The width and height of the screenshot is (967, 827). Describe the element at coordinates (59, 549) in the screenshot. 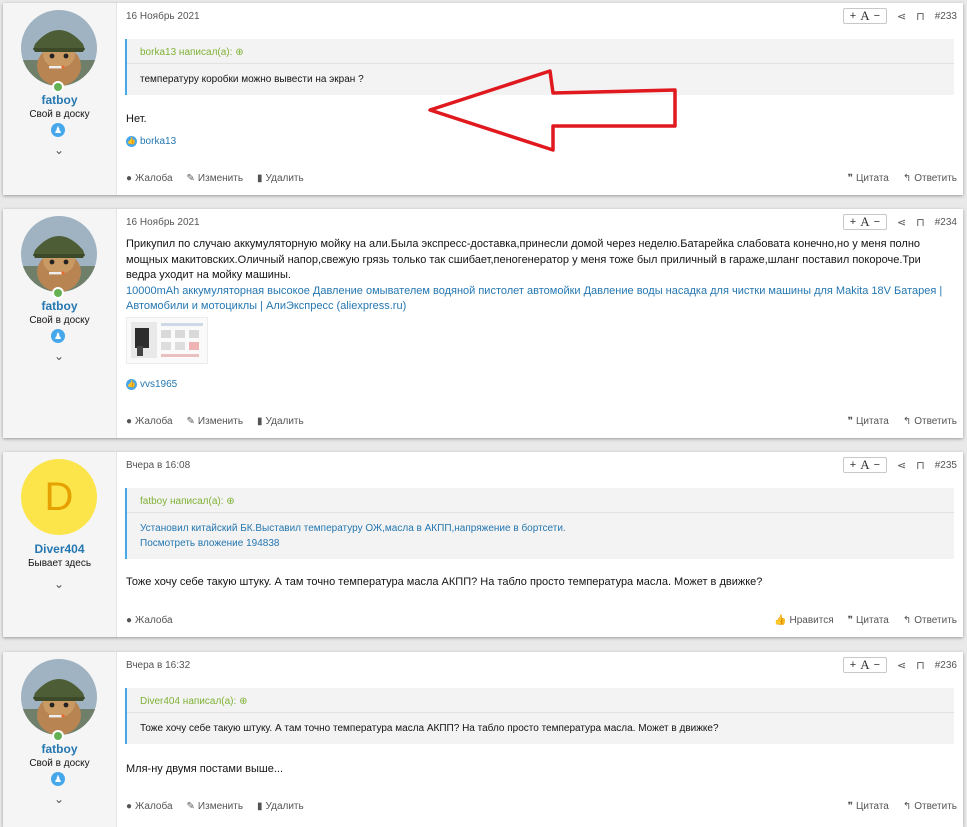

I see `username: Diver404` at that location.